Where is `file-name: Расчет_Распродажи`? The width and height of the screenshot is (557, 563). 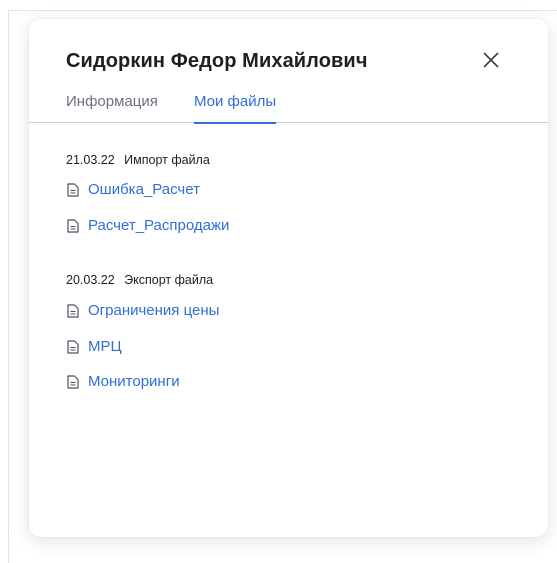 file-name: Расчет_Распродажи is located at coordinates (159, 225).